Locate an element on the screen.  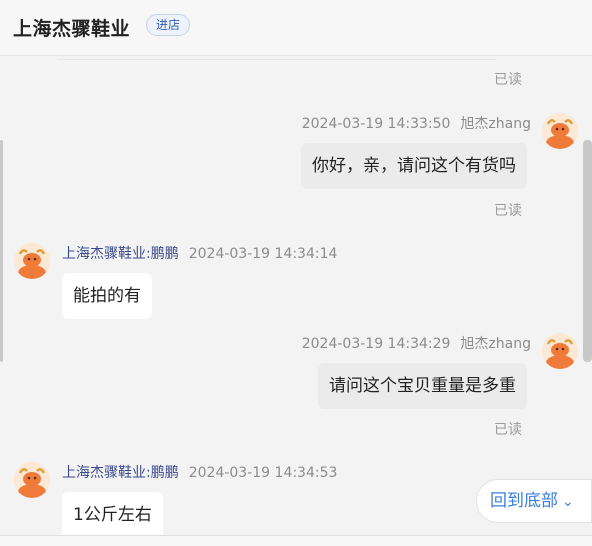
input-area is located at coordinates (296, 541).